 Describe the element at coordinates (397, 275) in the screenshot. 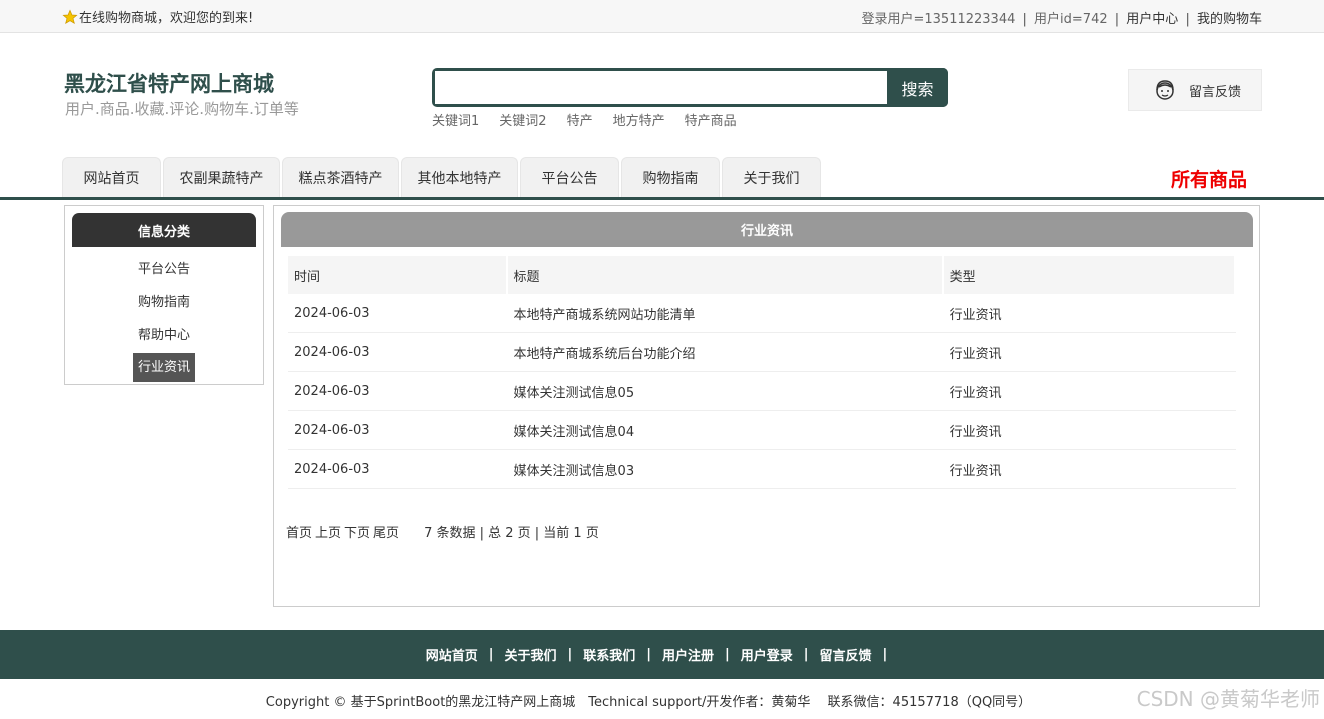

I see `column-header-time: 时间` at that location.